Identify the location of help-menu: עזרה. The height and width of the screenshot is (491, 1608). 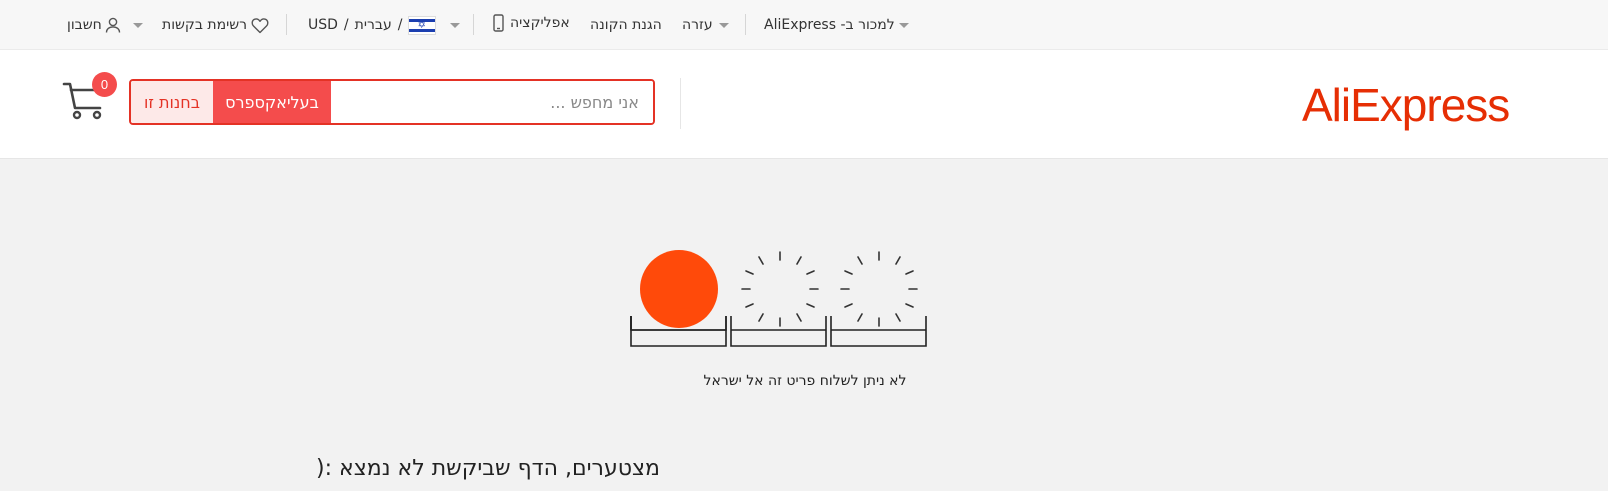
(705, 25).